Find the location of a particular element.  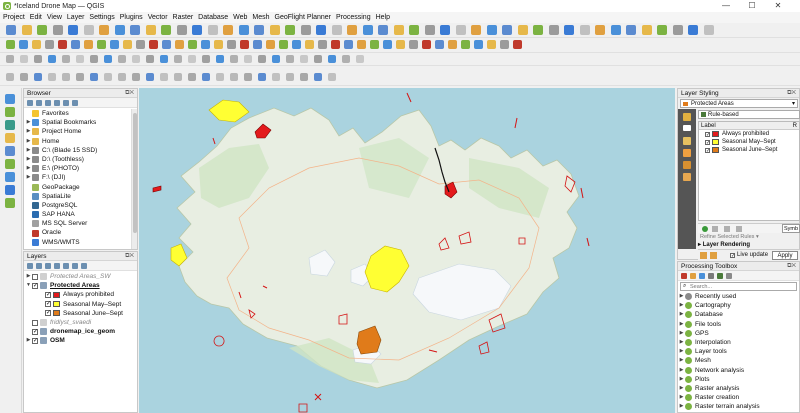

browser-item-home: ▶ Home is located at coordinates (81, 141).